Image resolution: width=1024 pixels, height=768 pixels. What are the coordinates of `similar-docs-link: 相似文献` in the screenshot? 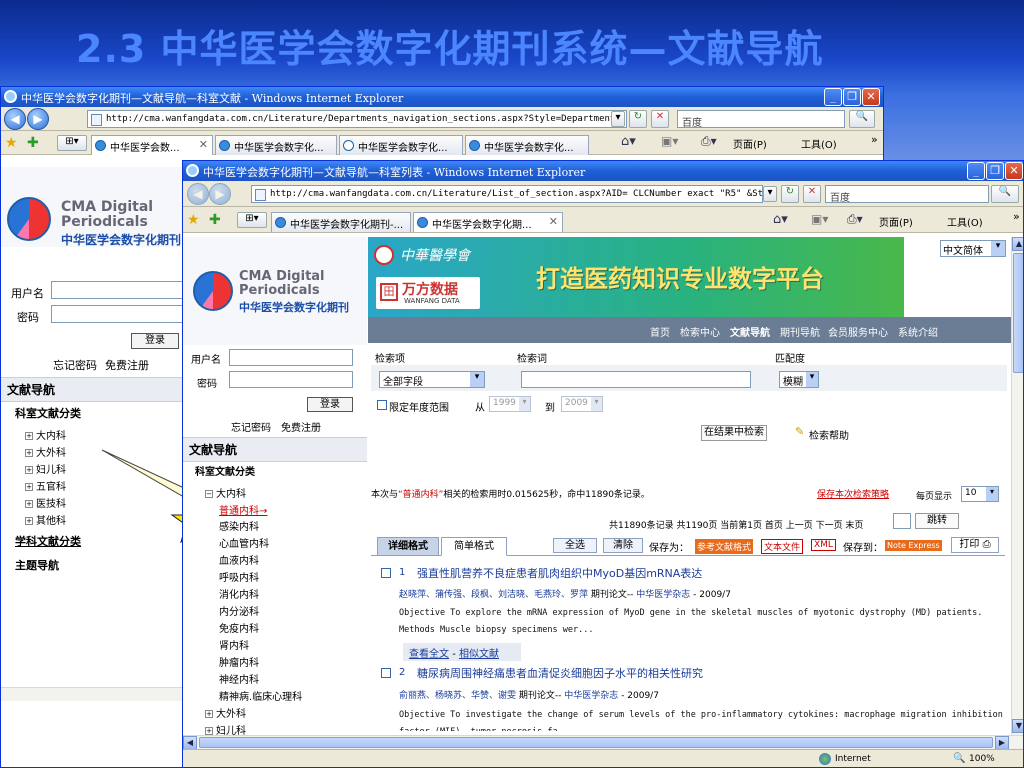 It's located at (479, 654).